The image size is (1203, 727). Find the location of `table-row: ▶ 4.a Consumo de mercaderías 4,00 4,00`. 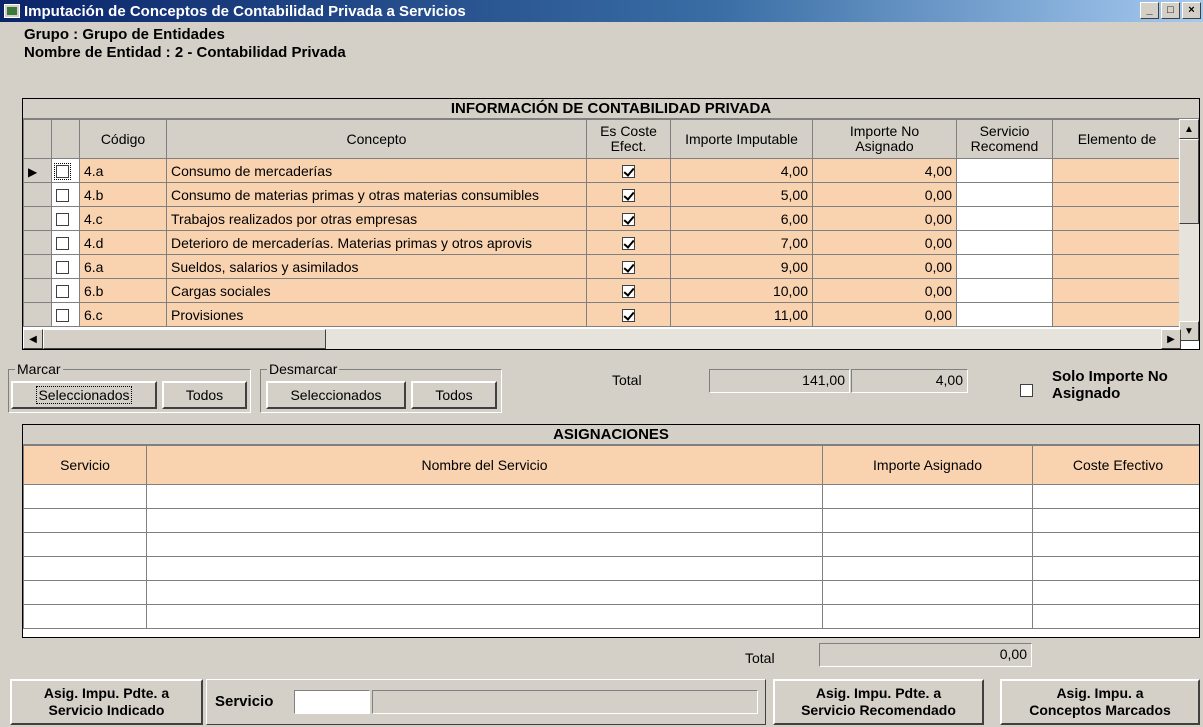

table-row: ▶ 4.a Consumo de mercaderías 4,00 4,00 is located at coordinates (602, 170).